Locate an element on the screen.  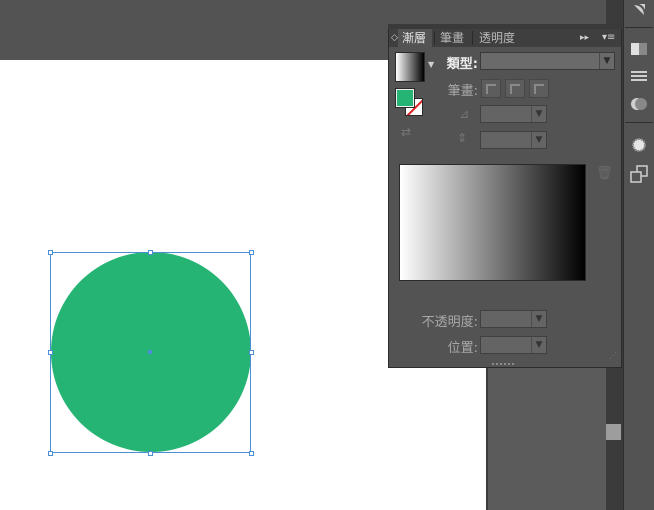
tab-stroke: 筆畫 is located at coordinates (453, 38).